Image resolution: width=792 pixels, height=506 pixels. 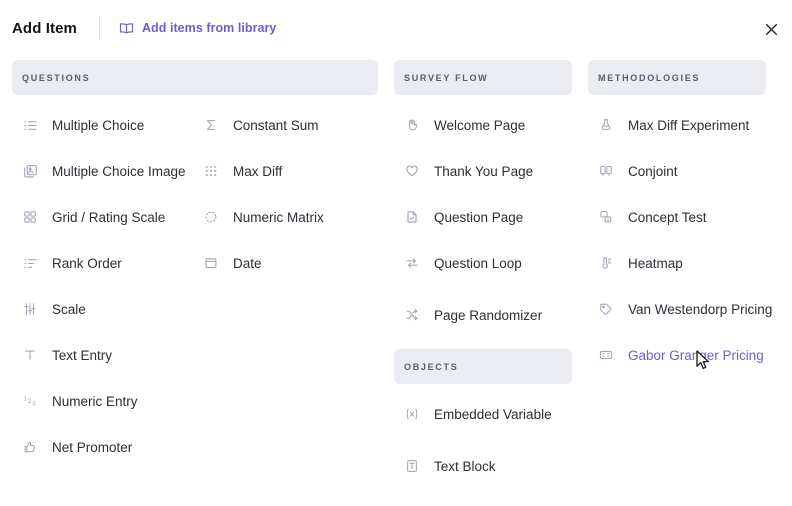 I want to click on item-label: Multiple Choice Image, so click(x=119, y=171).